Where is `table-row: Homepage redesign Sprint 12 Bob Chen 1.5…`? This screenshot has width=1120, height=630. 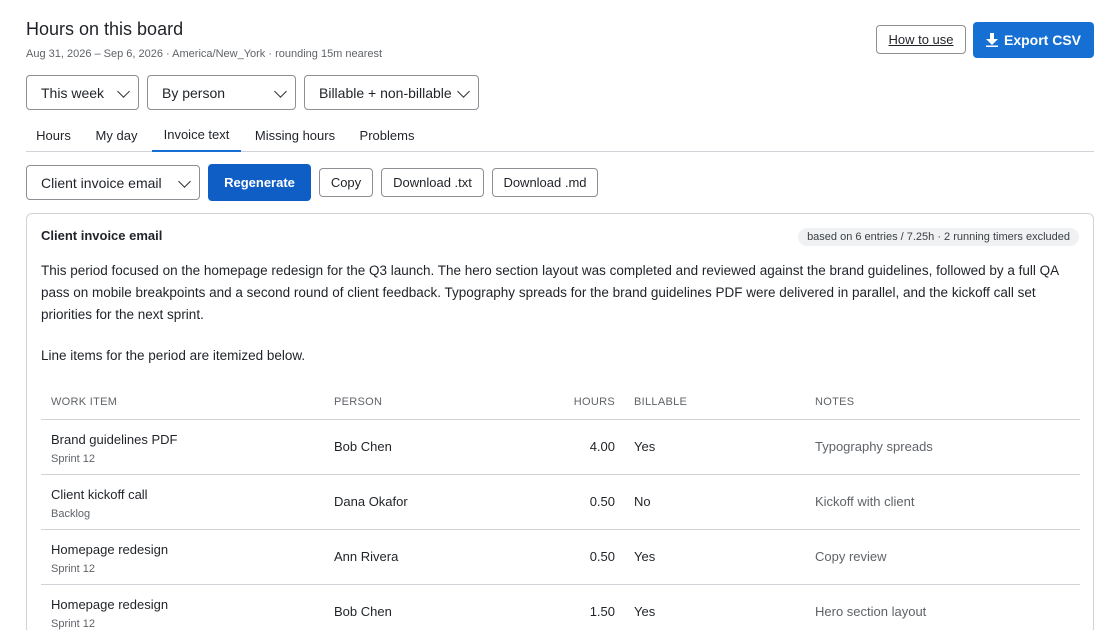
table-row: Homepage redesign Sprint 12 Bob Chen 1.5… is located at coordinates (560, 607).